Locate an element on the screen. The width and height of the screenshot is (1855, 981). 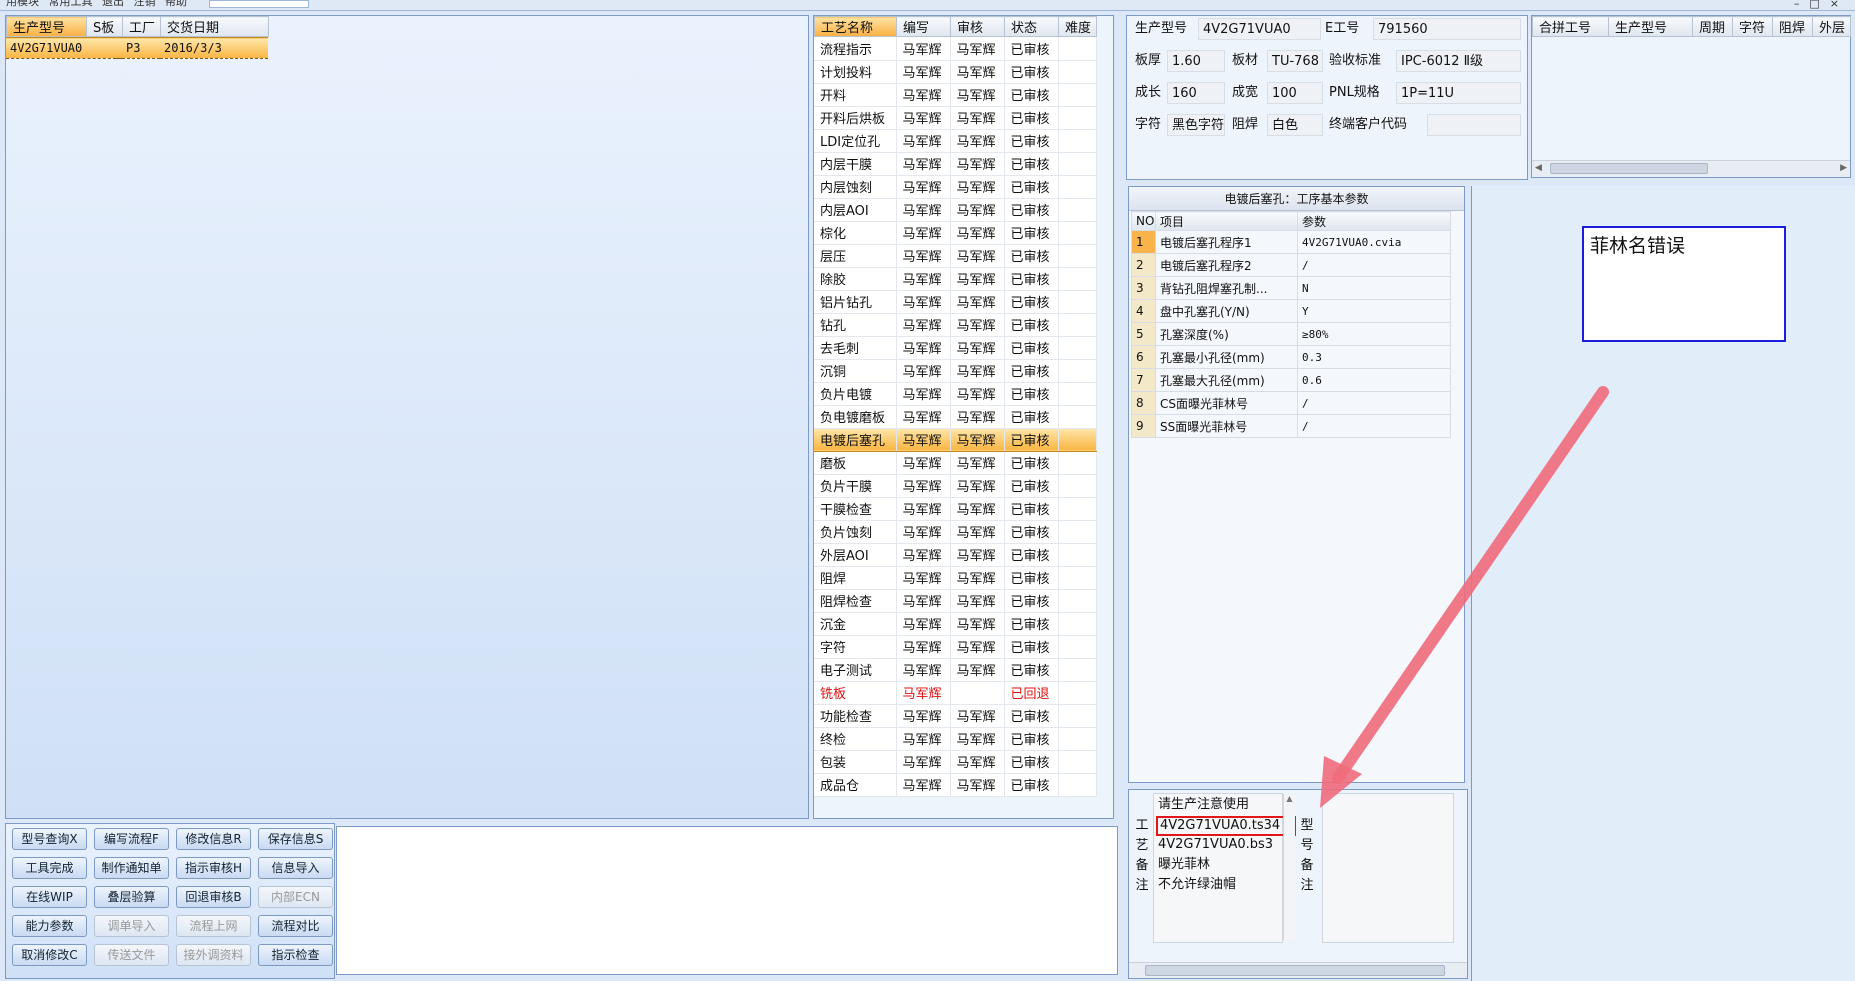
pnl-field: 1P=11U is located at coordinates (1458, 93).